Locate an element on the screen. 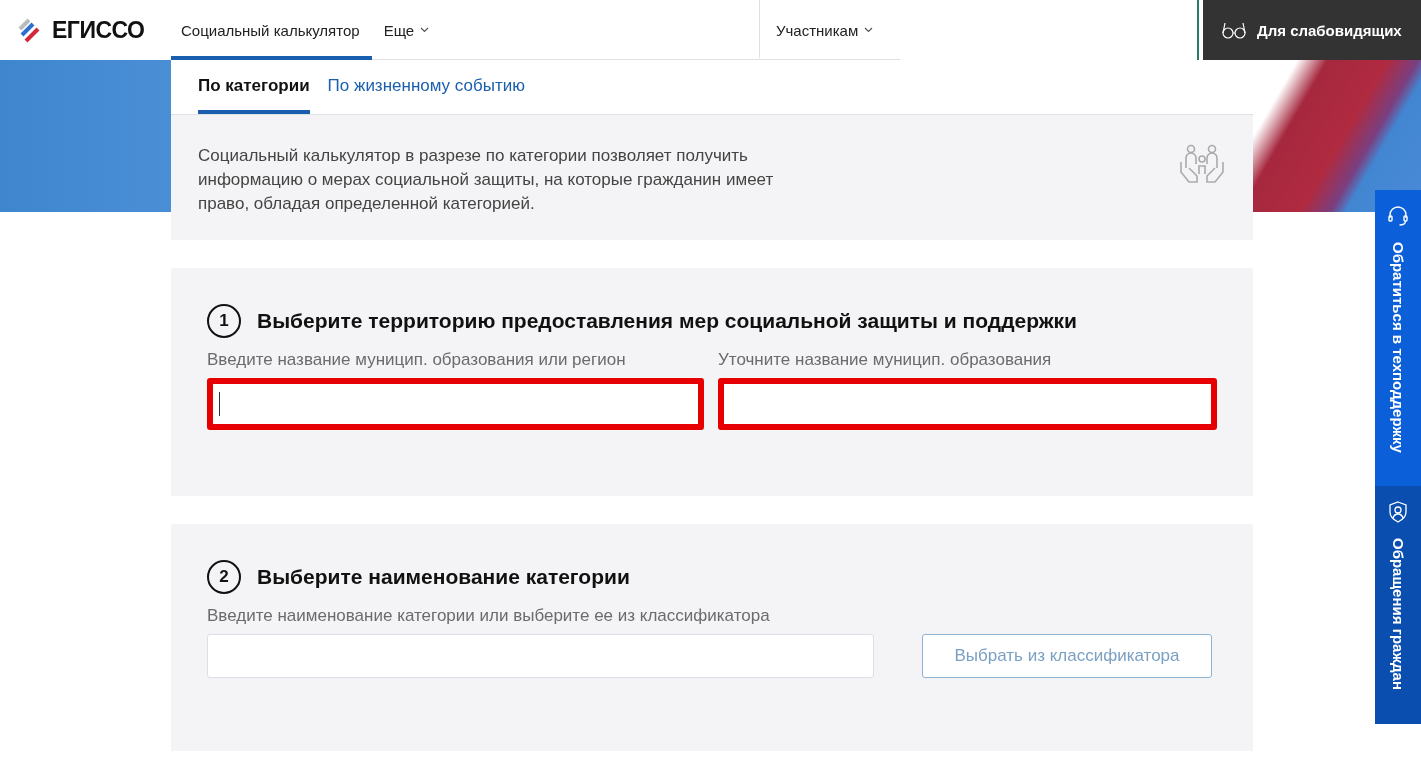  field-label: Уточните название муницип. образования is located at coordinates (885, 360).